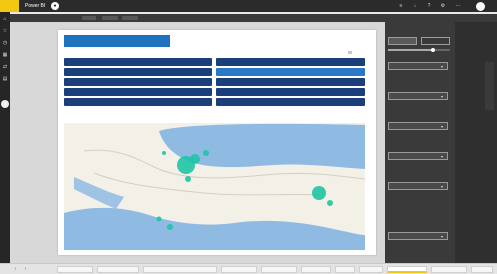 Image resolution: width=497 pixels, height=274 pixels. I want to click on filter-slider, so click(419, 50).